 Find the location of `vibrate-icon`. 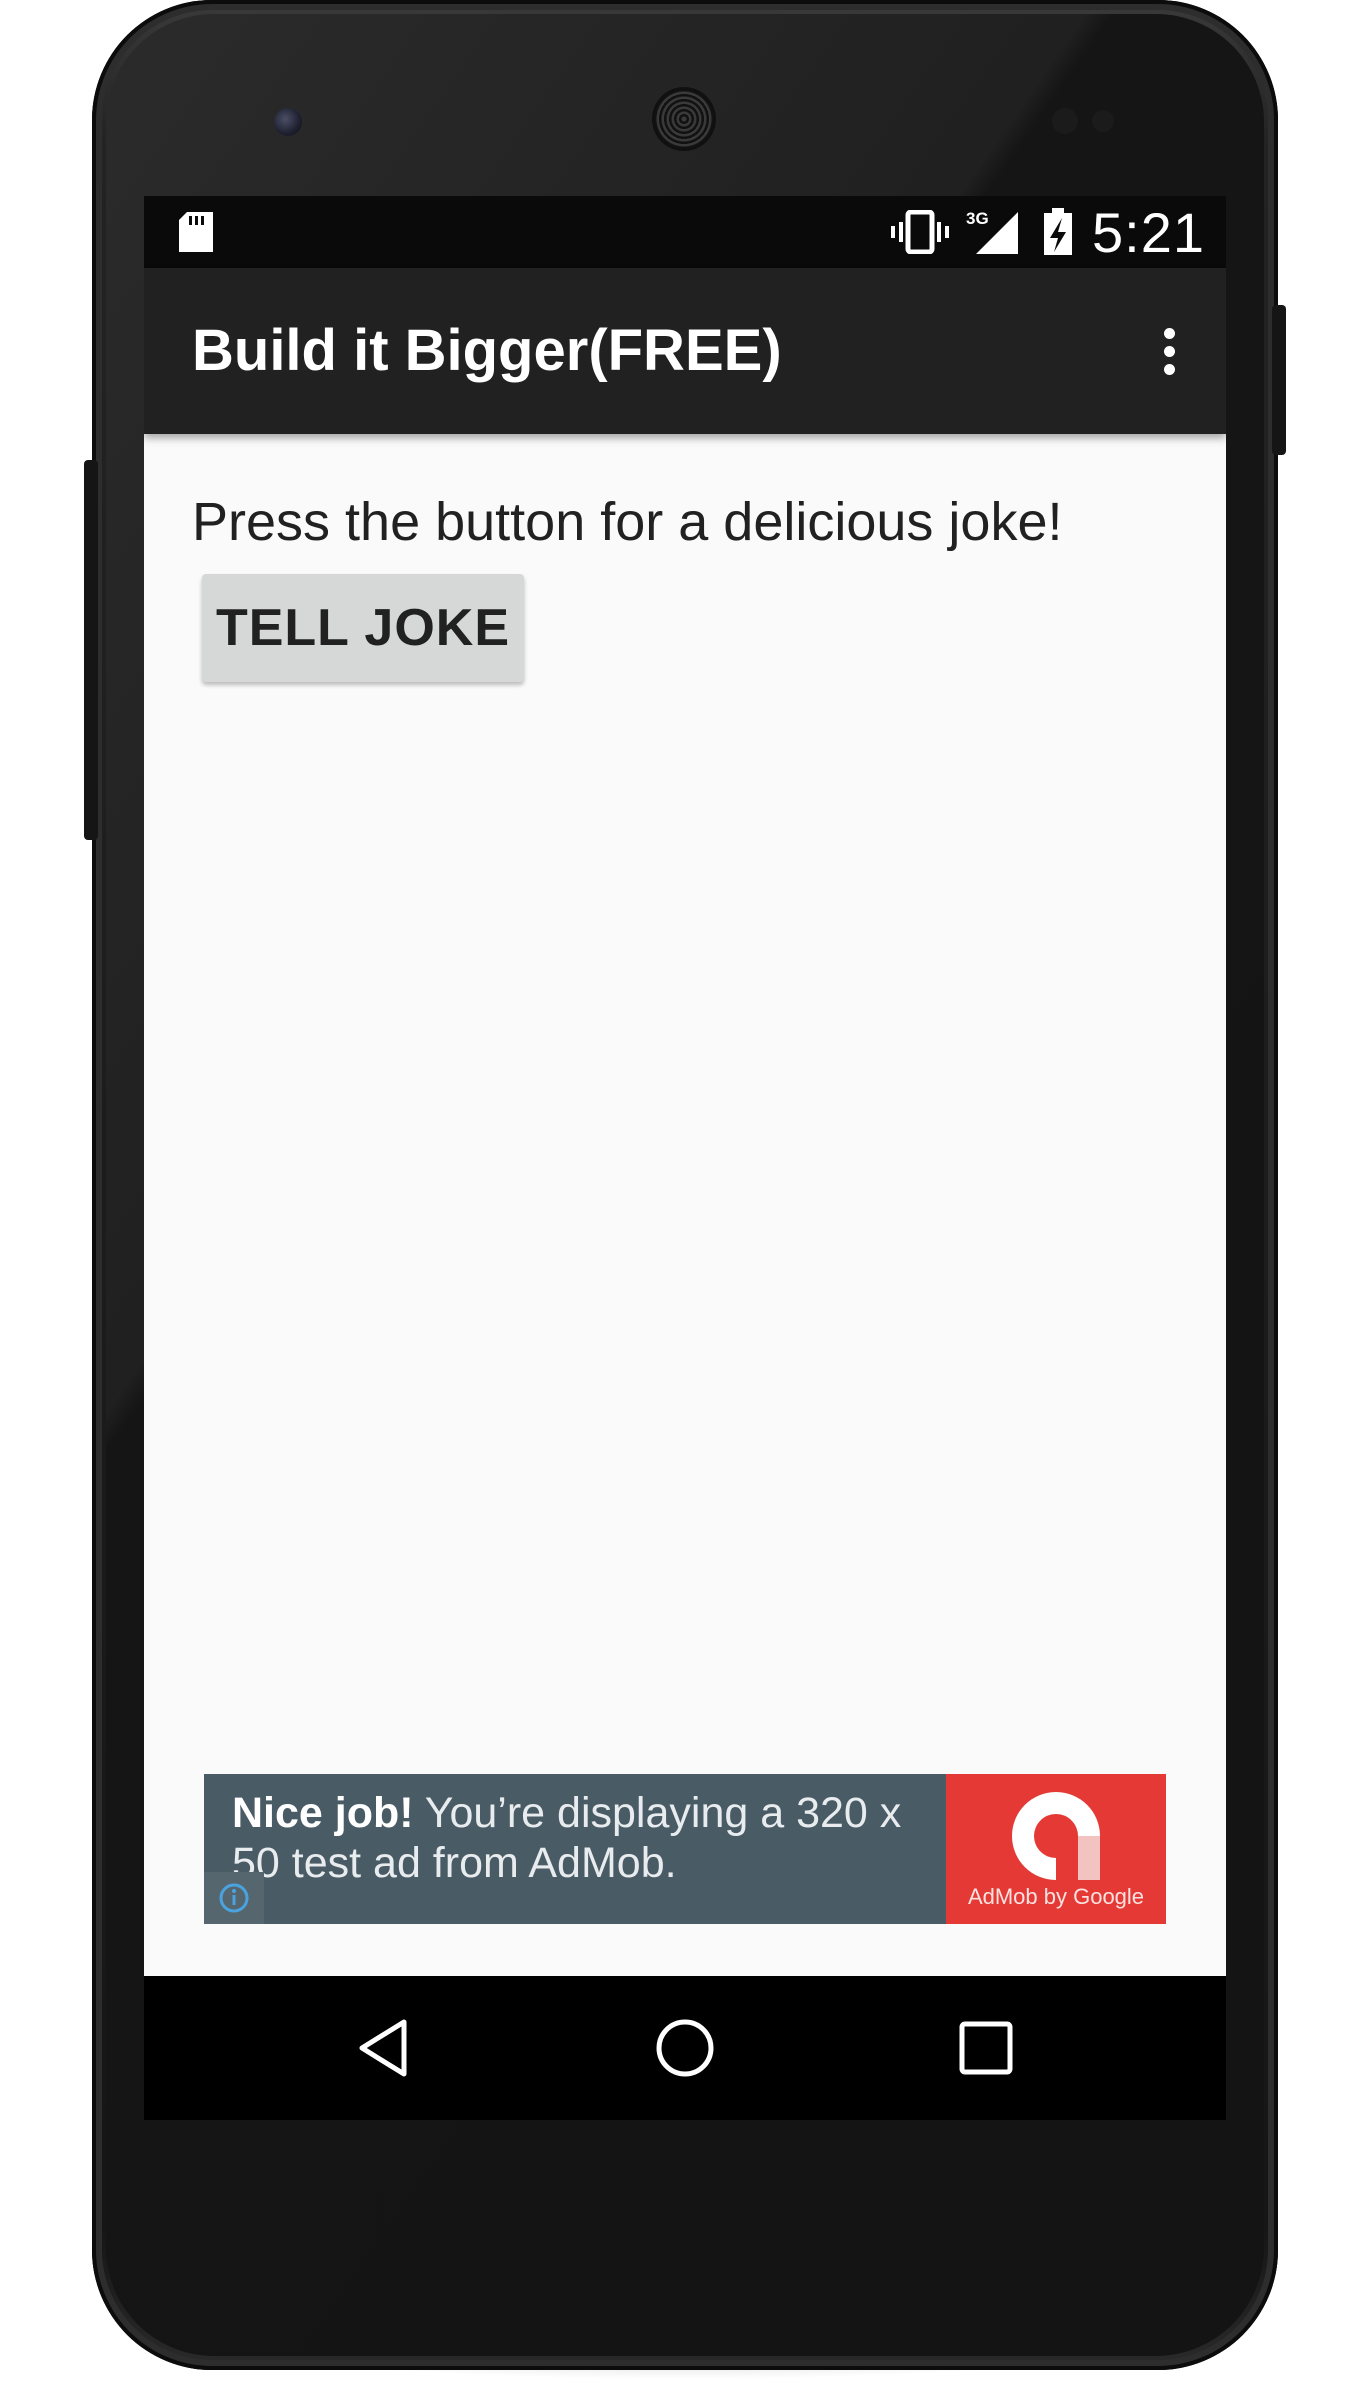

vibrate-icon is located at coordinates (920, 232).